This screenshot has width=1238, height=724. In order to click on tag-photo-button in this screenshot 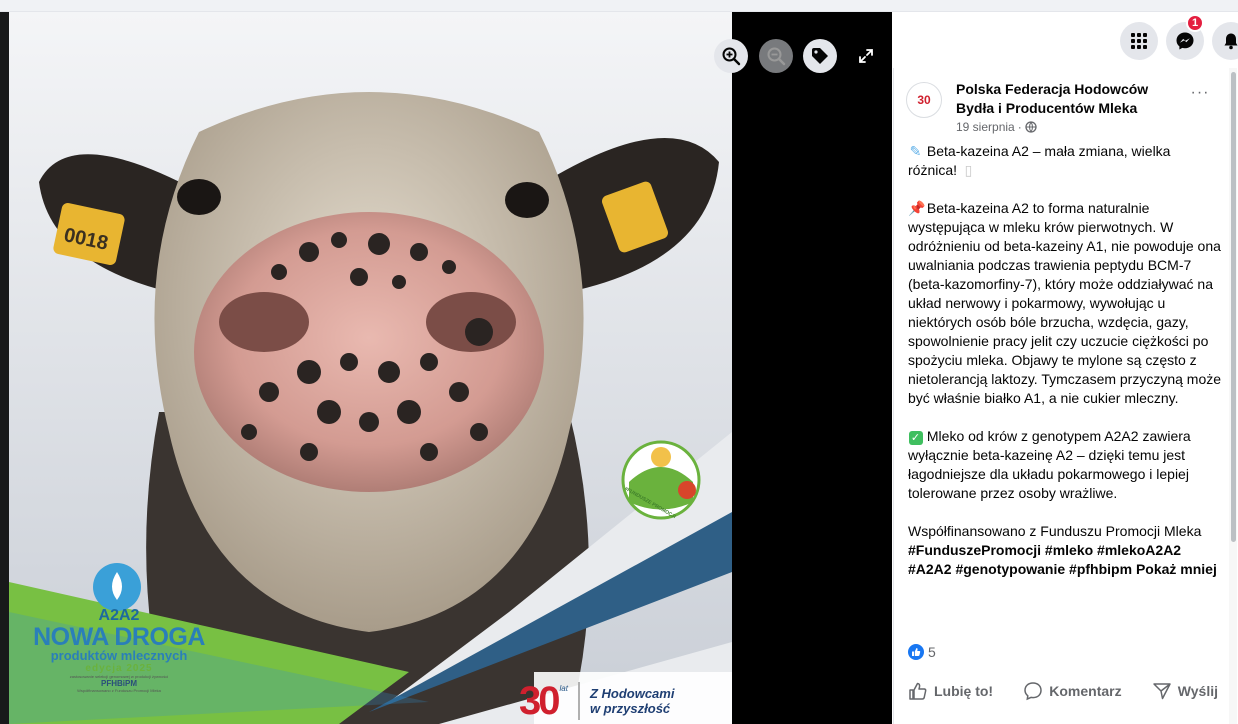, I will do `click(820, 56)`.